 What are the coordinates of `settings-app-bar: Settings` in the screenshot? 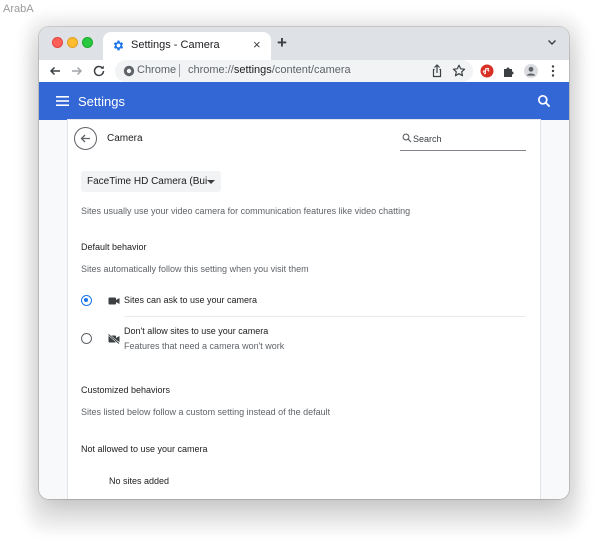 It's located at (304, 101).